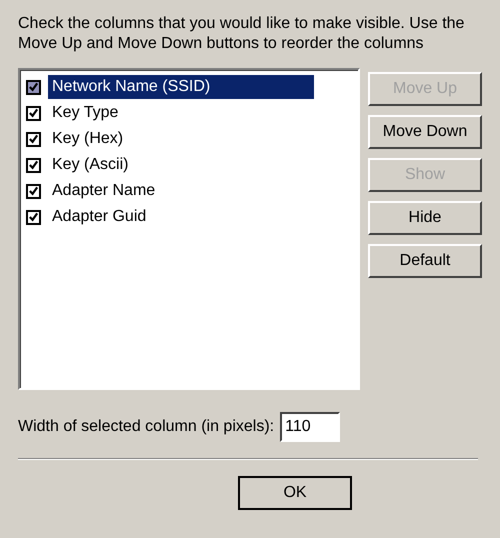 This screenshot has width=500, height=538. Describe the element at coordinates (310, 427) in the screenshot. I see `width-field: 110` at that location.